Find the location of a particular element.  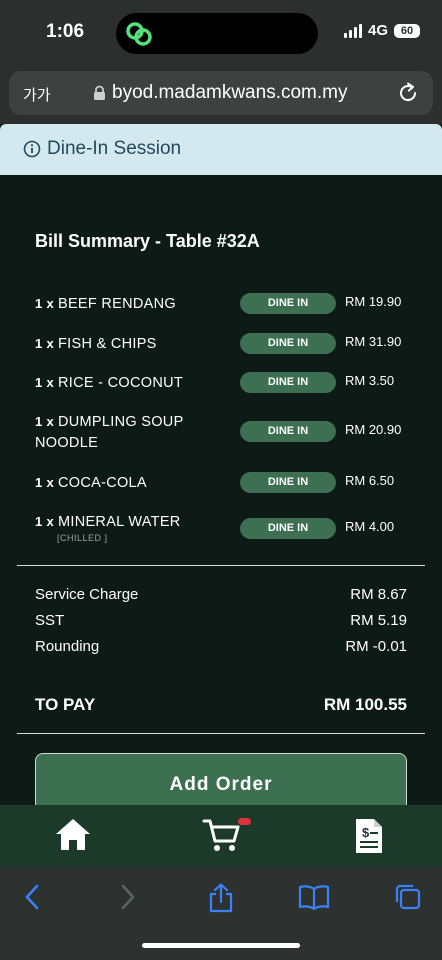

browser-address-area: 가가 byod.madamkwans.com.my is located at coordinates (221, 94).